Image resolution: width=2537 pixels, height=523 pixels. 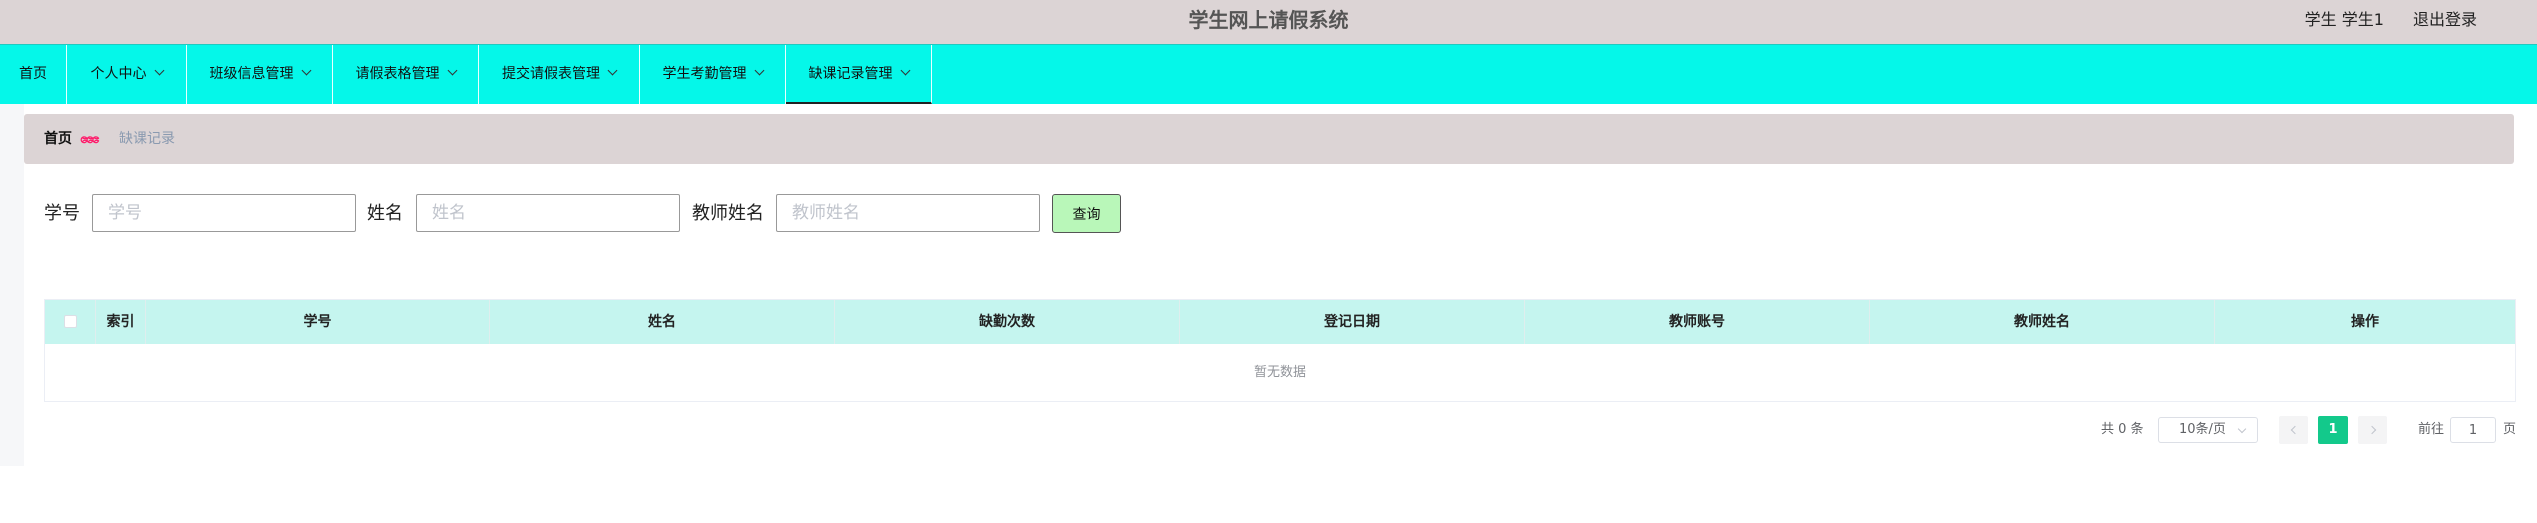 I want to click on column-header-actions: 操作, so click(x=2365, y=322).